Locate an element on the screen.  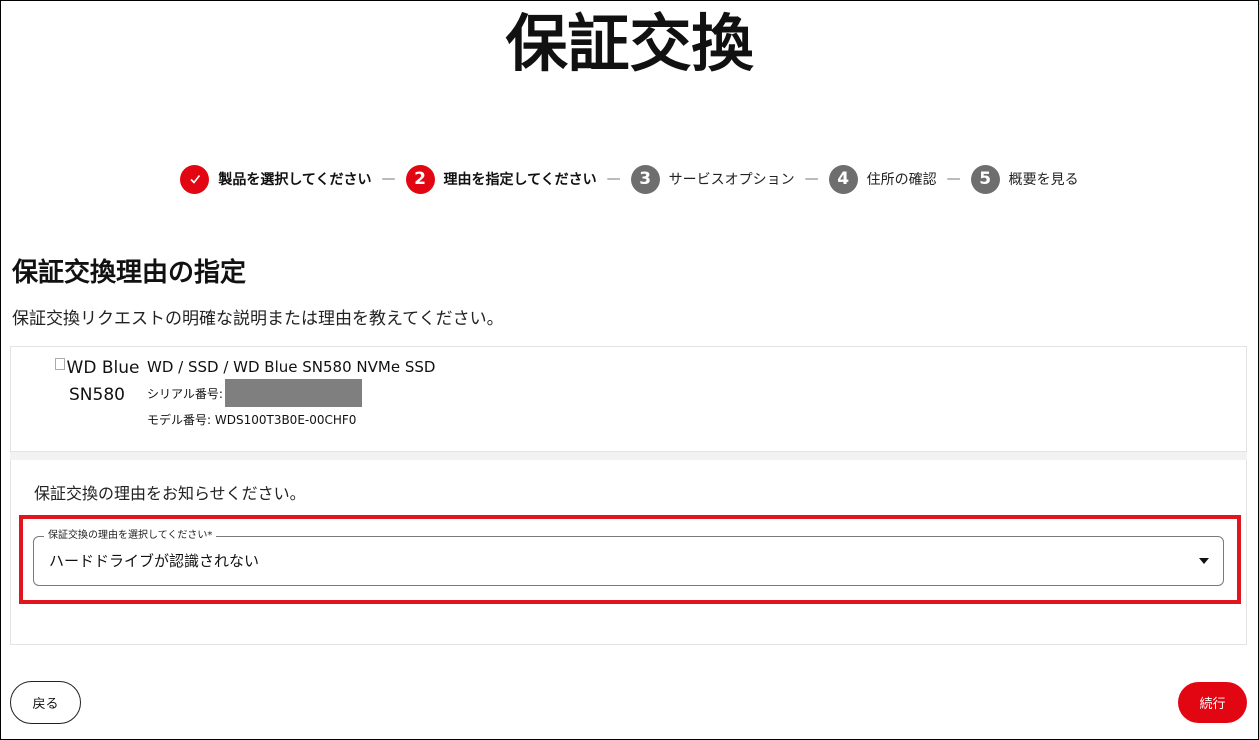
step-confirm-address: 4 住所の確認 is located at coordinates (882, 179).